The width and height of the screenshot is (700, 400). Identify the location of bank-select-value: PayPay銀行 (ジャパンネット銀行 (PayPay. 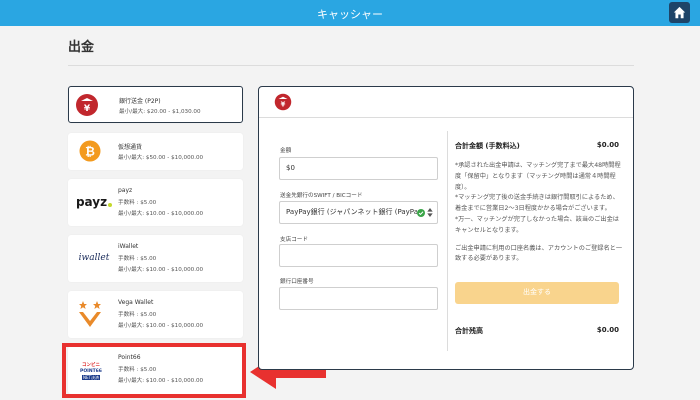
(354, 212).